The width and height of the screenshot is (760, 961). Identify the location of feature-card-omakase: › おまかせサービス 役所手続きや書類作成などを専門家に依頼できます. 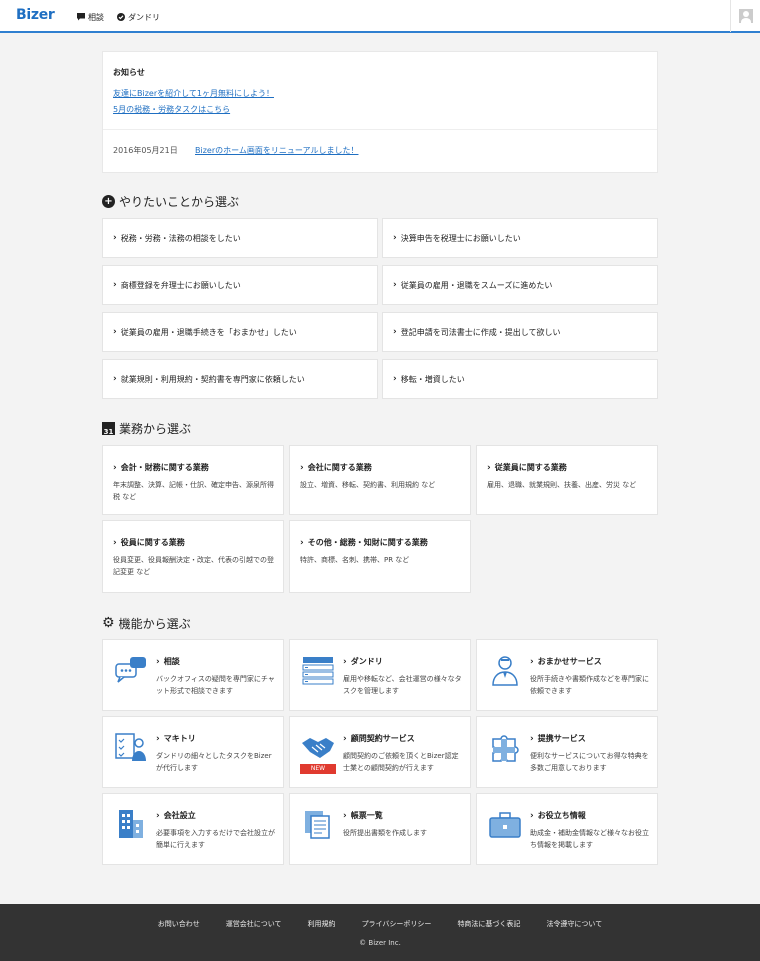
(567, 675).